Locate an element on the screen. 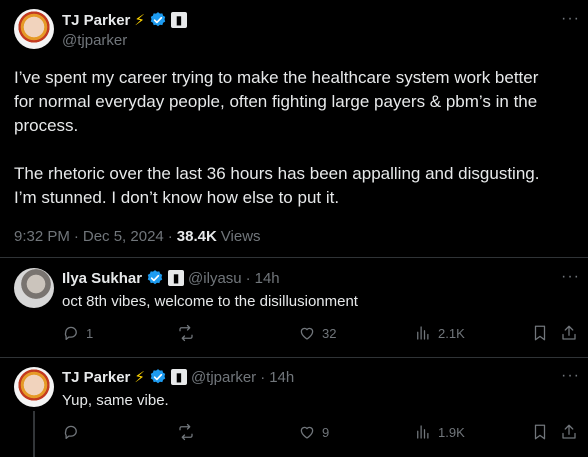 Image resolution: width=588 pixels, height=457 pixels. thread-line is located at coordinates (34, 434).